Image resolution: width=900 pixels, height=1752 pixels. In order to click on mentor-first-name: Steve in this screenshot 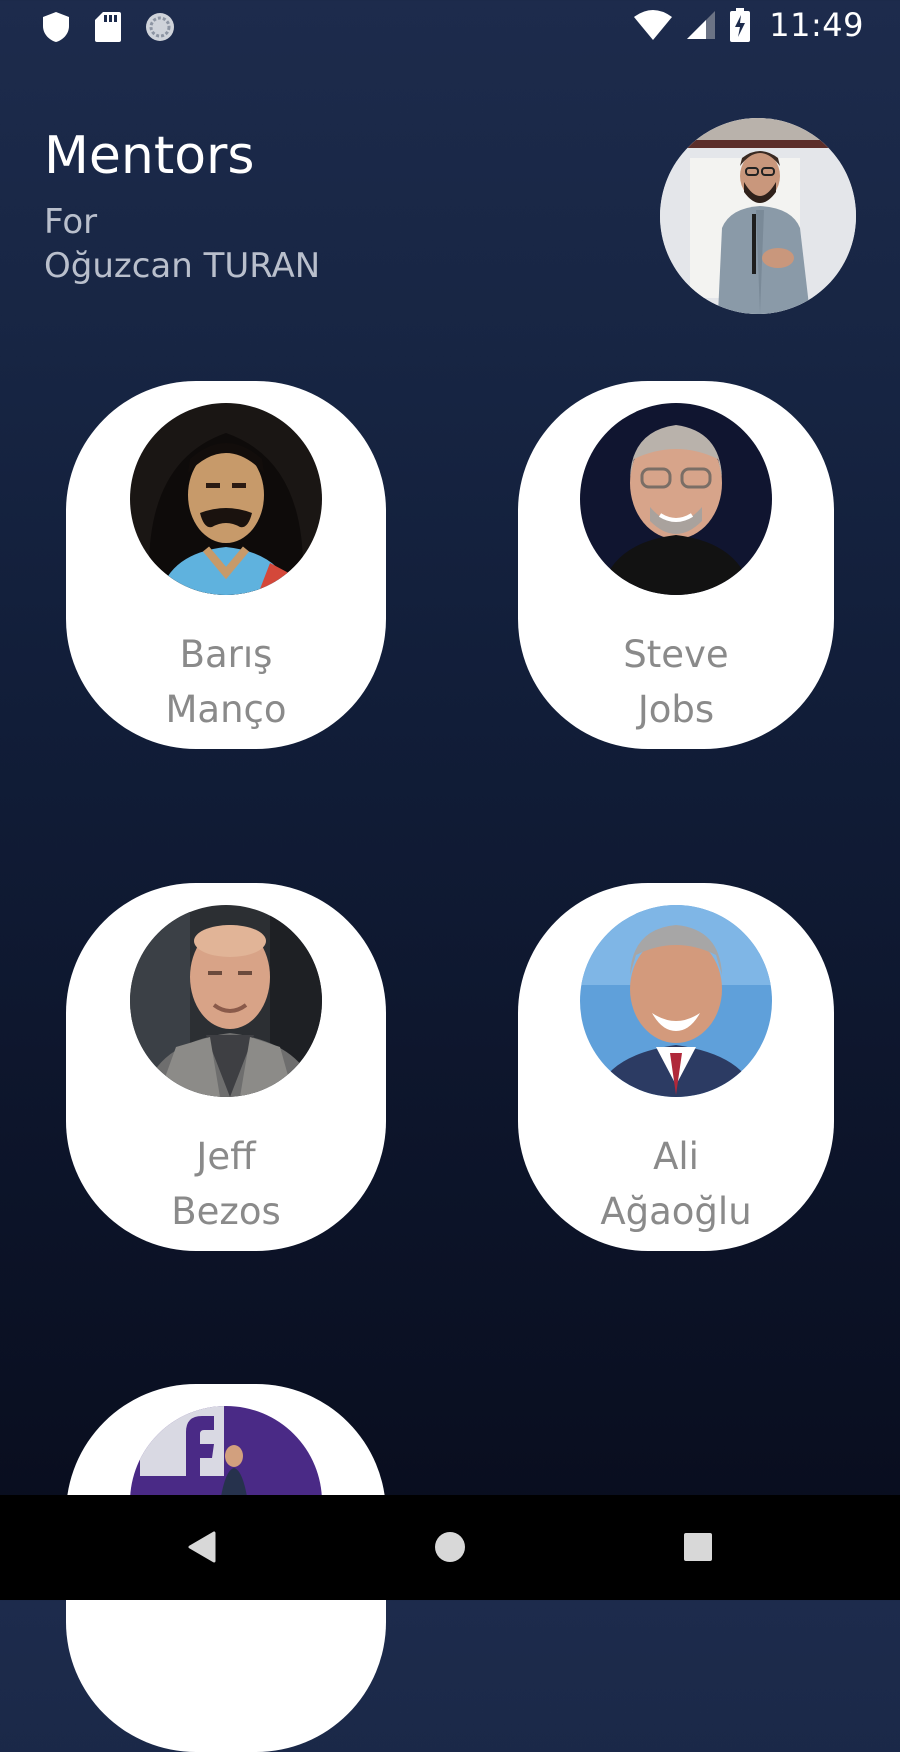, I will do `click(676, 654)`.